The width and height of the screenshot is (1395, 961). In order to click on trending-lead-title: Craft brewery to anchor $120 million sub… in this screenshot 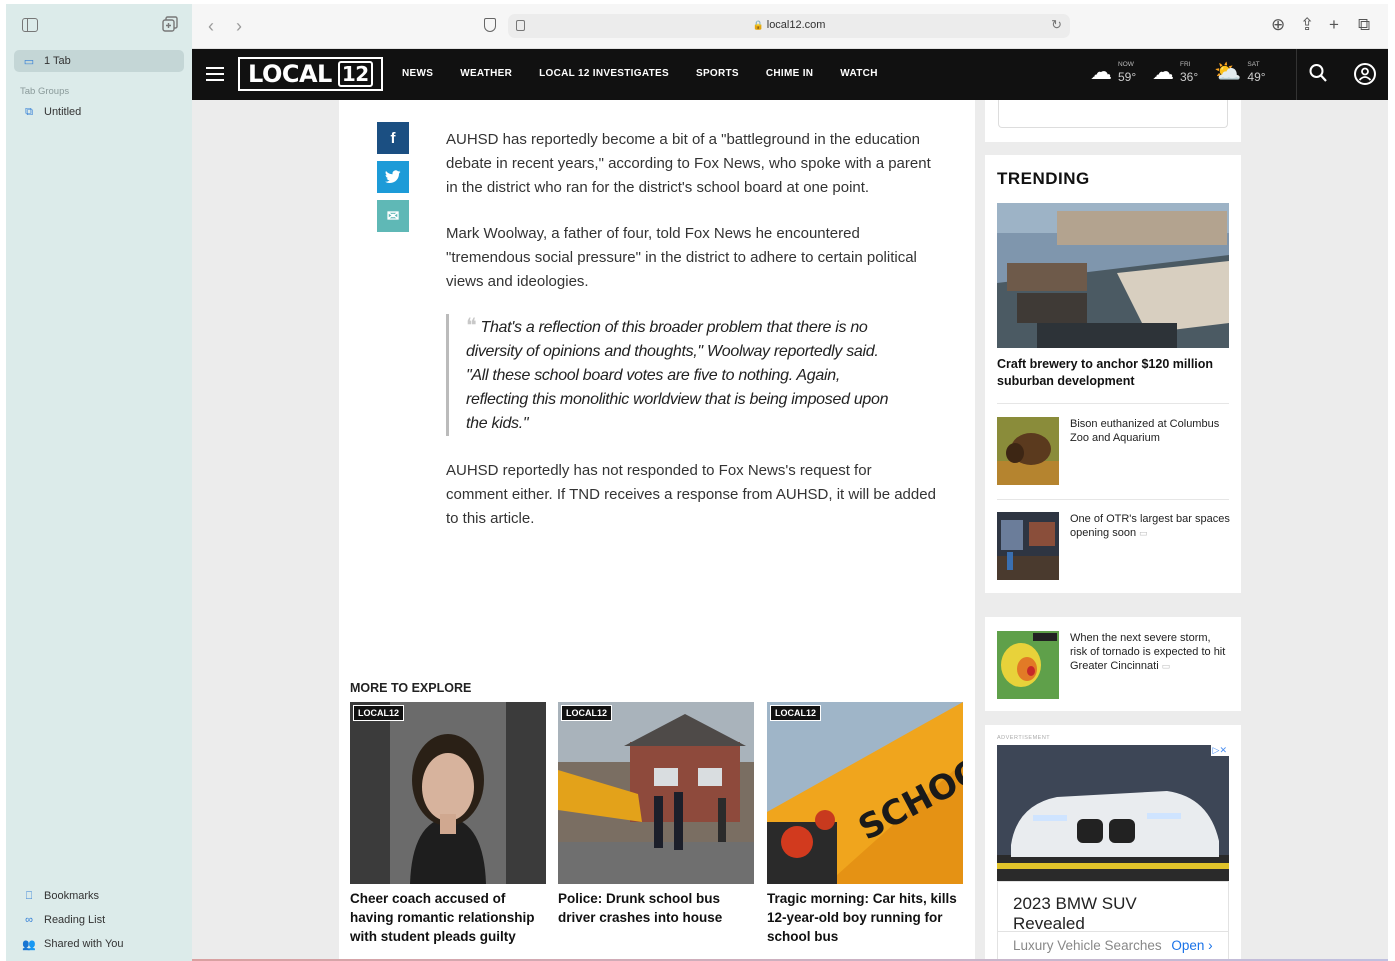, I will do `click(1113, 373)`.